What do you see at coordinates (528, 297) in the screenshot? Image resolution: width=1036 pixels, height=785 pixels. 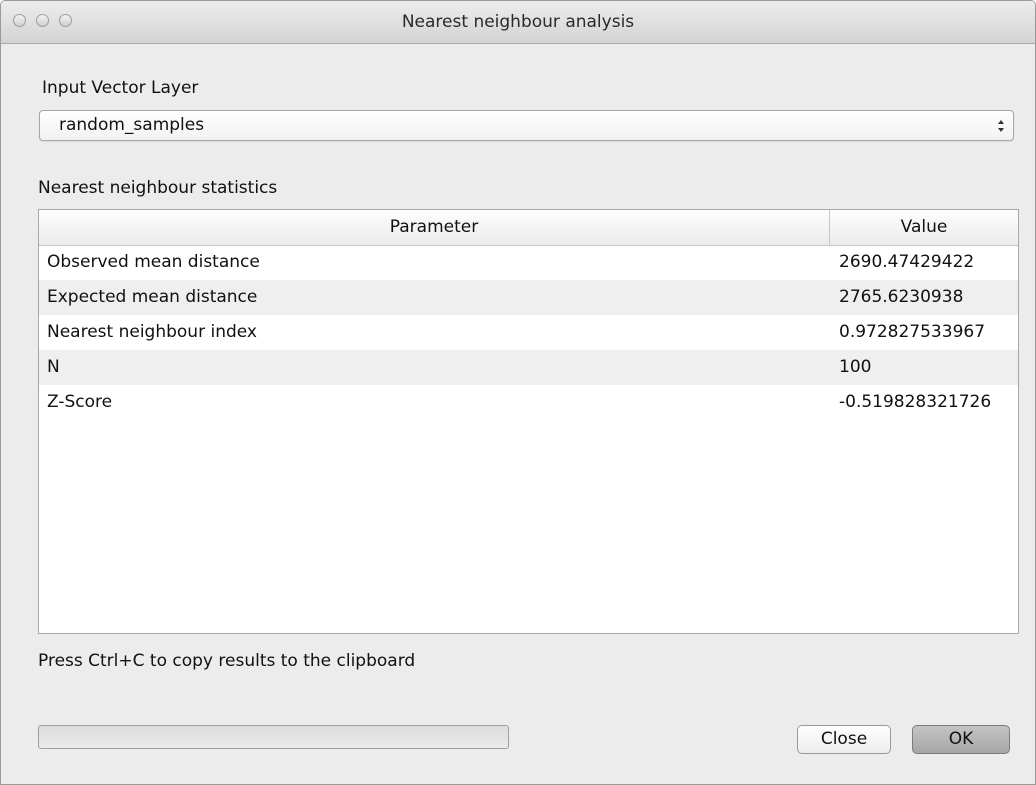 I see `table-row: Expected mean distance 2765.6230938` at bounding box center [528, 297].